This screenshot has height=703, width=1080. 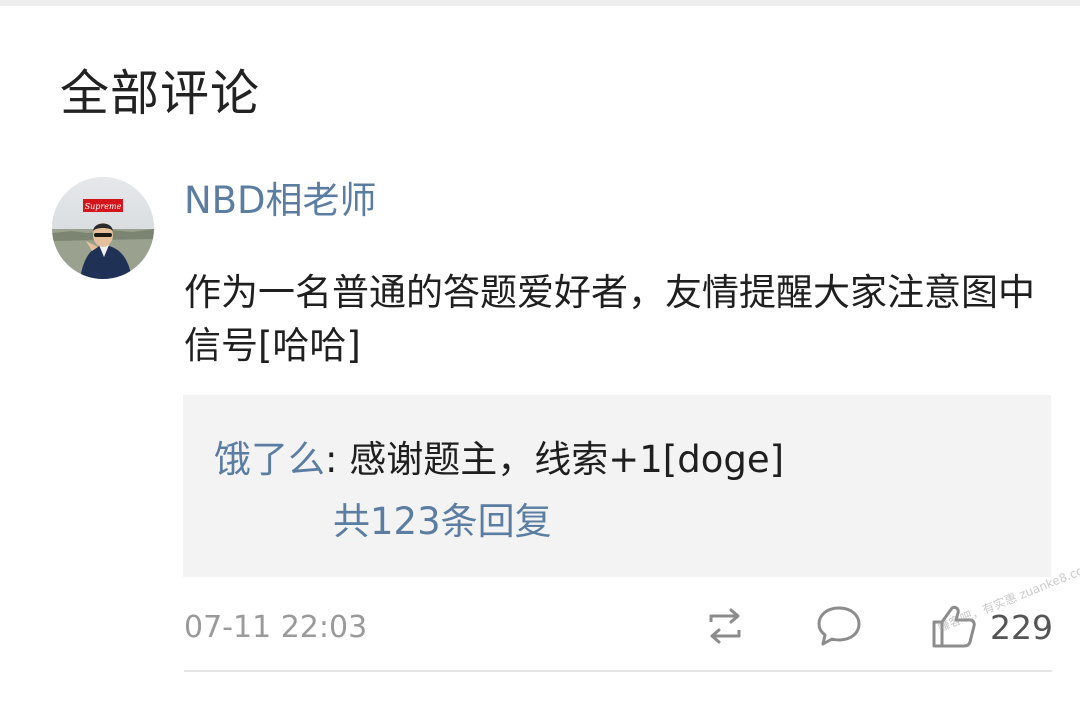 I want to click on reply-preview-line: 饿了么: 感谢题主，线索+1[doge], so click(x=499, y=460).